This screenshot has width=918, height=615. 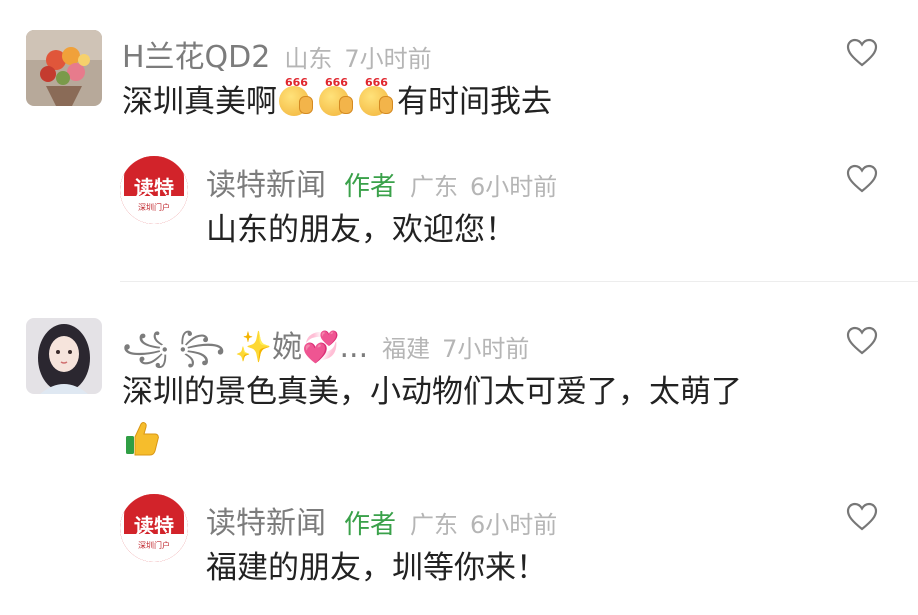 I want to click on comment-text-part: 有时间我去, so click(x=474, y=102).